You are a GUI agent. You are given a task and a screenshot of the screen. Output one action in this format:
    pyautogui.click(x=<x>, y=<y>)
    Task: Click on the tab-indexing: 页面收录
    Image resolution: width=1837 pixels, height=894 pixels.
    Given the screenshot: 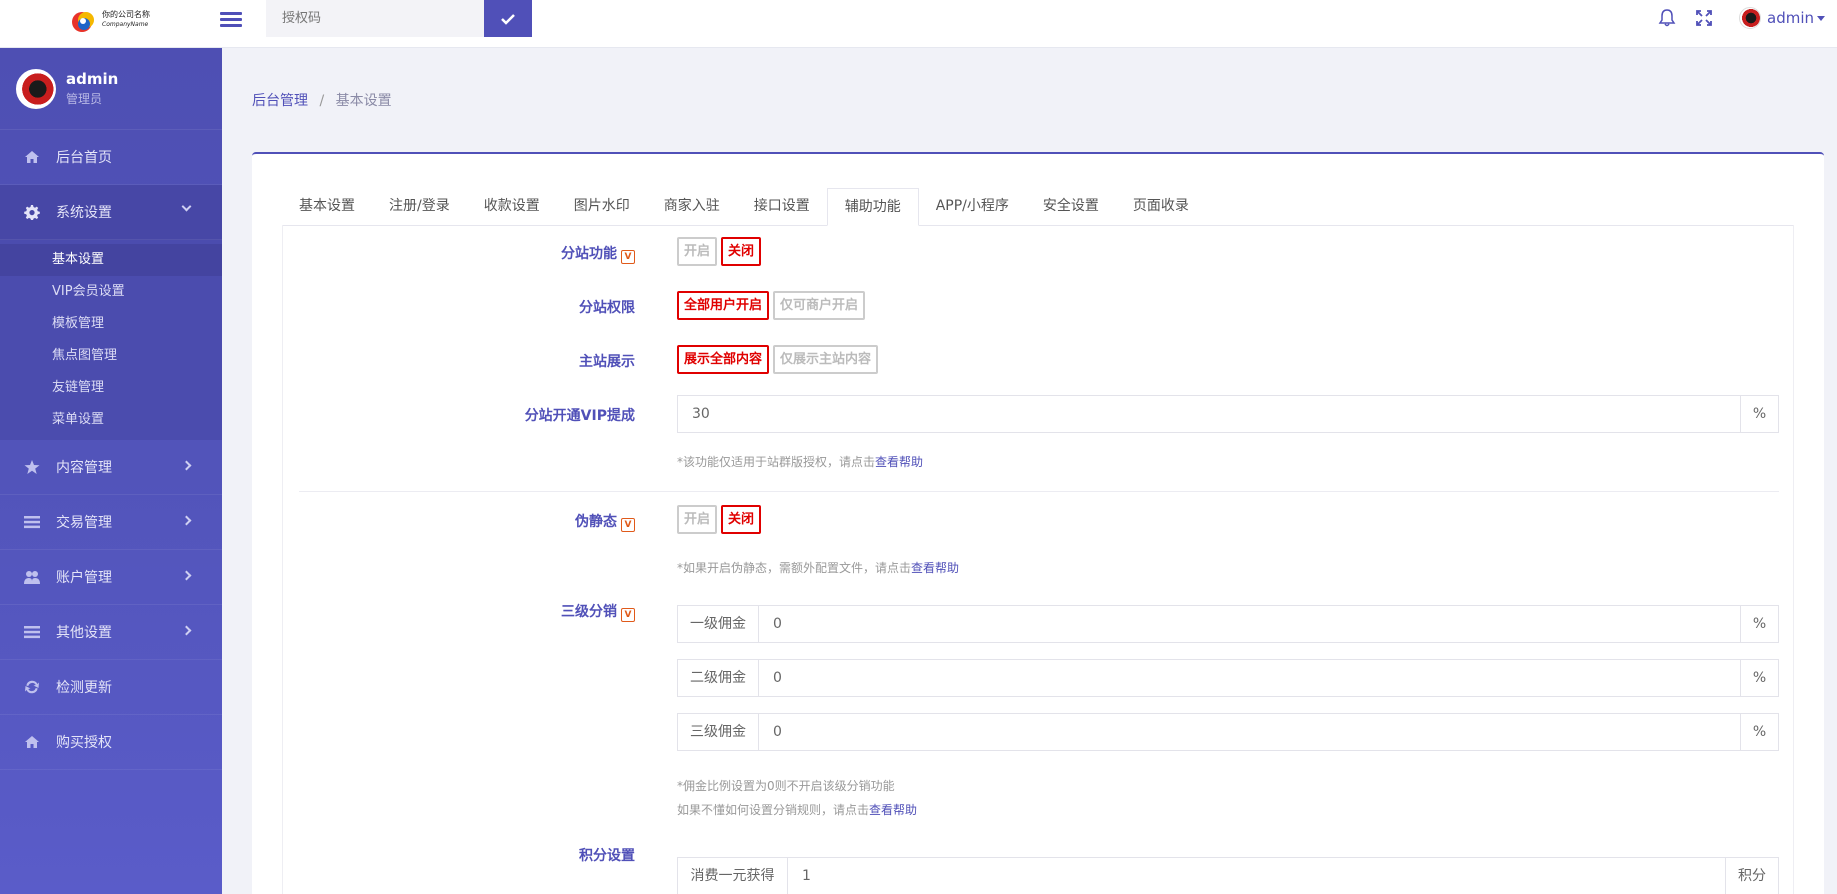 What is the action you would take?
    pyautogui.click(x=1161, y=207)
    